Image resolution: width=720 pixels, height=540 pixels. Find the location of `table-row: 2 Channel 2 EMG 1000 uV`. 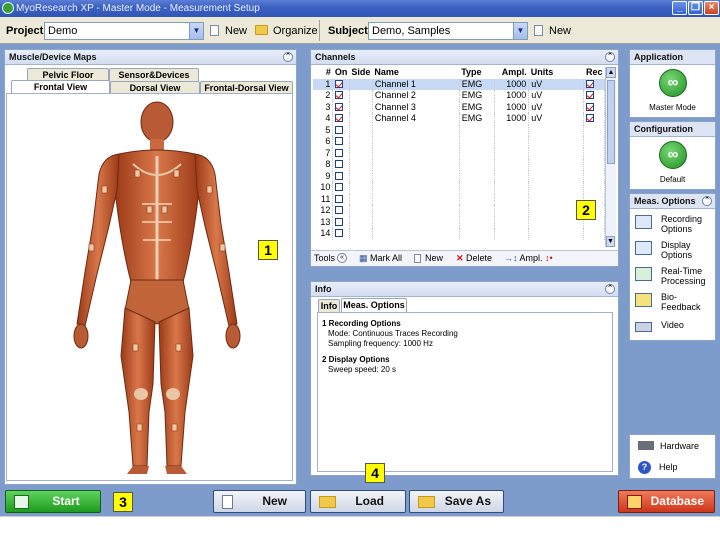

table-row: 2 Channel 2 EMG 1000 uV is located at coordinates (459, 96).